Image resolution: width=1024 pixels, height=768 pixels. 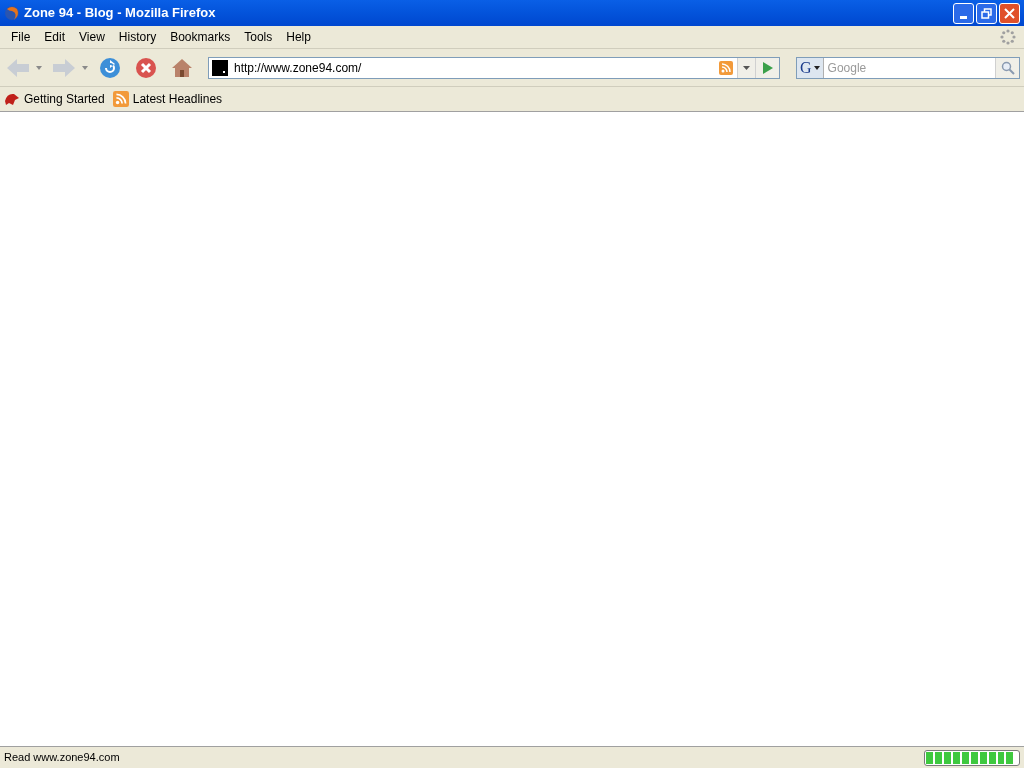 I want to click on close-icon, so click(x=1009, y=13).